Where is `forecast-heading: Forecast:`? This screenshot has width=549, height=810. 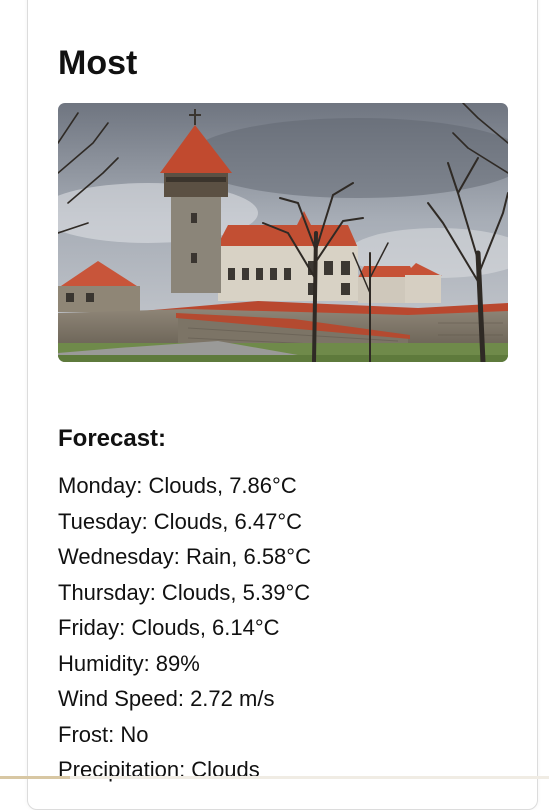 forecast-heading: Forecast: is located at coordinates (112, 438).